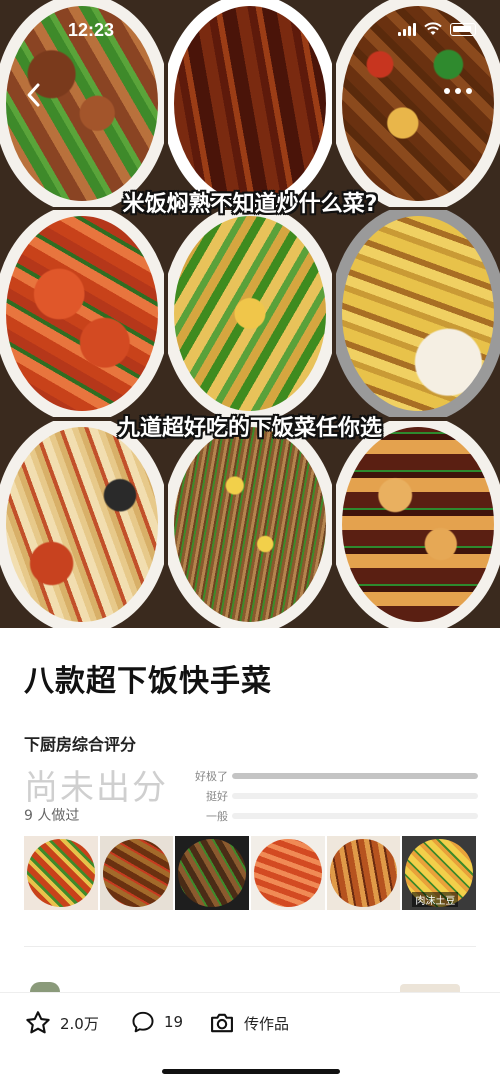  I want to click on status-icons, so click(437, 29).